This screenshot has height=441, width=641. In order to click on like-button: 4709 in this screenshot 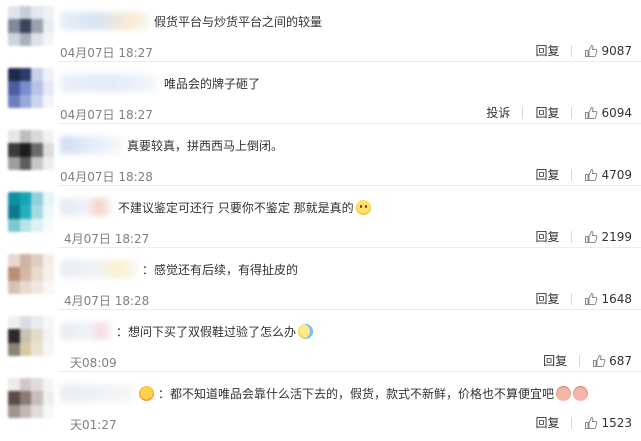, I will do `click(608, 175)`.